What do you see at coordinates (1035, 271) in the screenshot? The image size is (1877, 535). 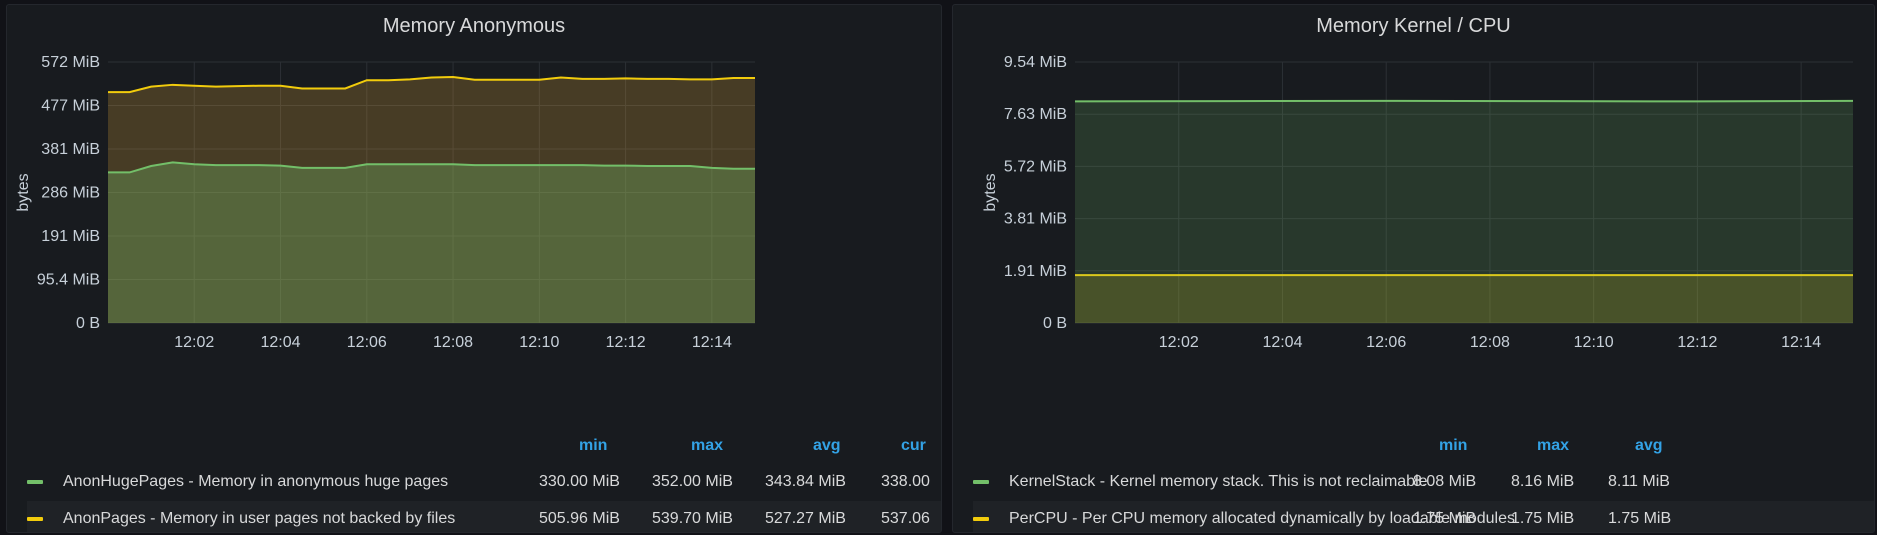 I see `y-tick-label: 1.91 MiB` at bounding box center [1035, 271].